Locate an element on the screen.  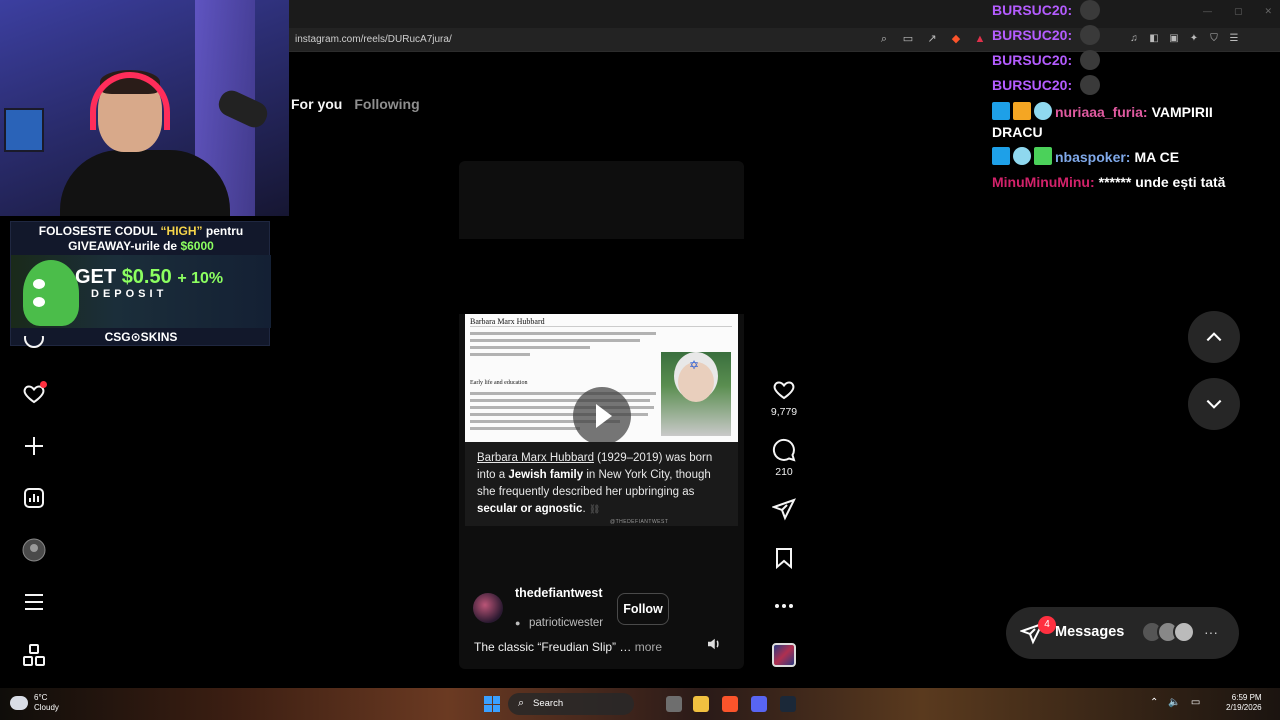
wiki-title: Barbara Marx Hubbard is located at coordinates (507, 321).